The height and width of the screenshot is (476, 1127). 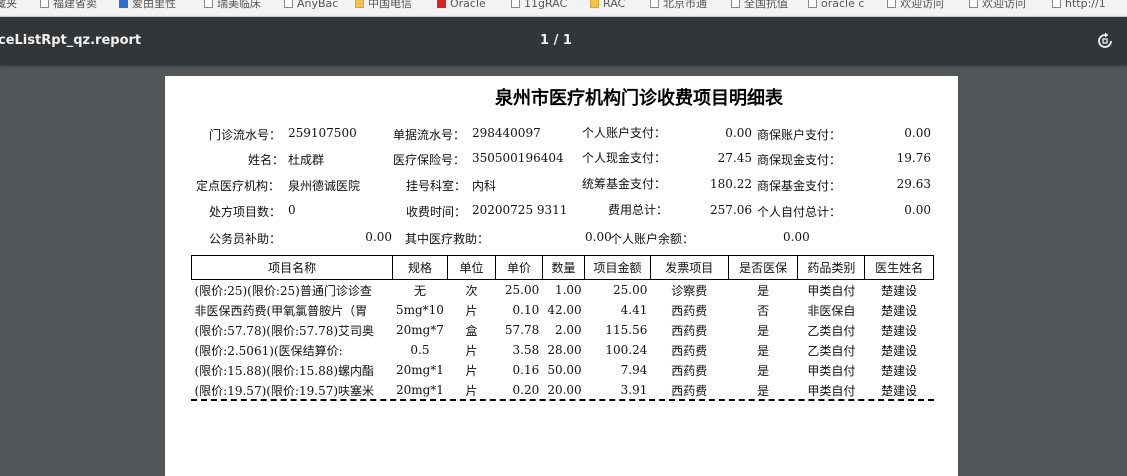 I want to click on table-cell: 0.10, so click(x=526, y=310).